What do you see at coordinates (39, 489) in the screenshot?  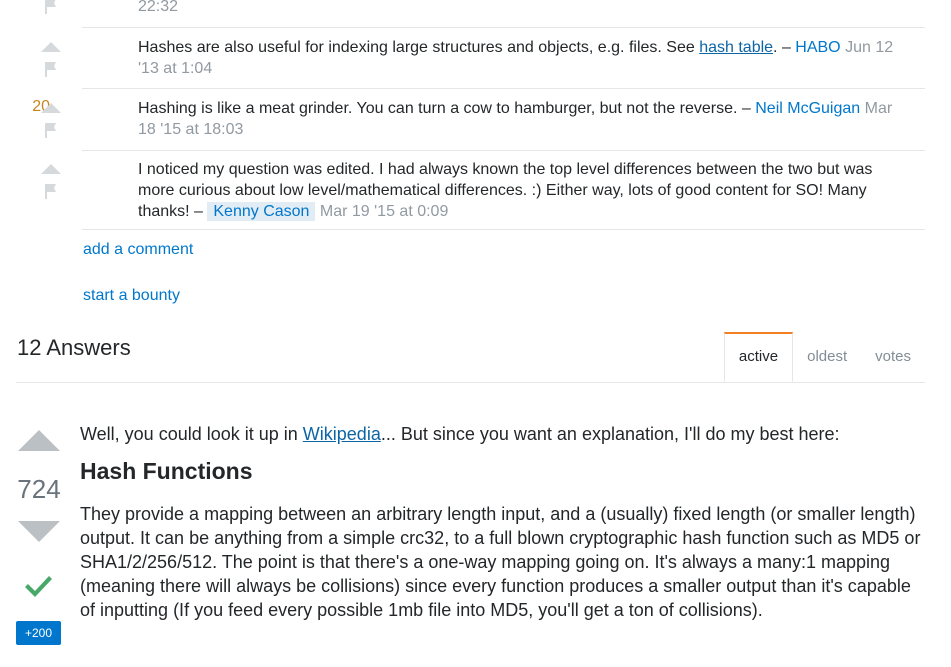 I see `answer-score: 724` at bounding box center [39, 489].